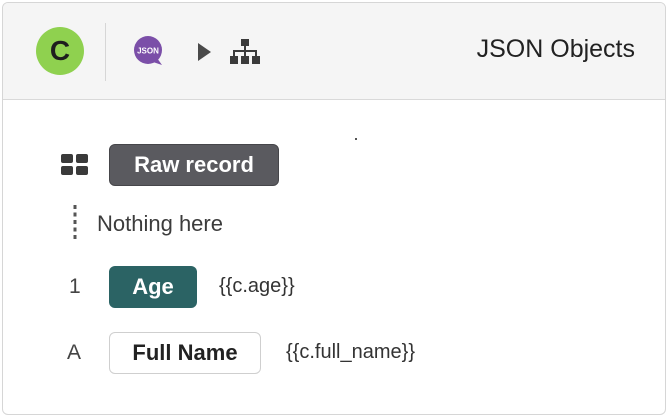 The width and height of the screenshot is (668, 417). I want to click on full-name-expression: {{c.full_name}}, so click(350, 352).